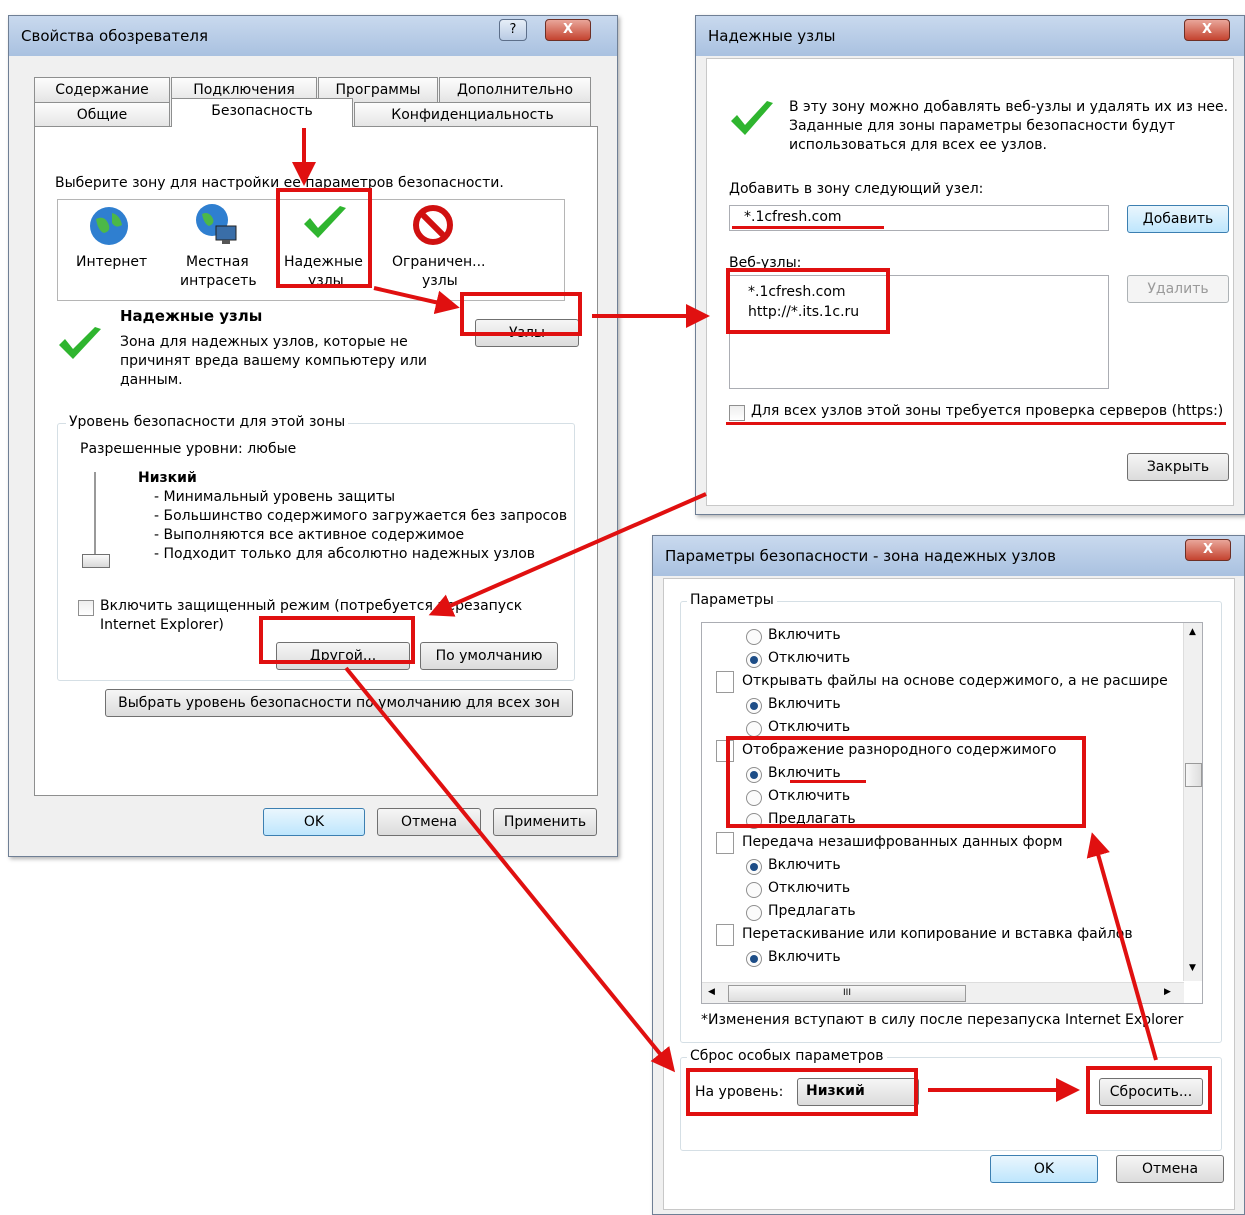 The height and width of the screenshot is (1215, 1245). I want to click on level-item-3: - Выполняются все активное содержимое, so click(309, 535).